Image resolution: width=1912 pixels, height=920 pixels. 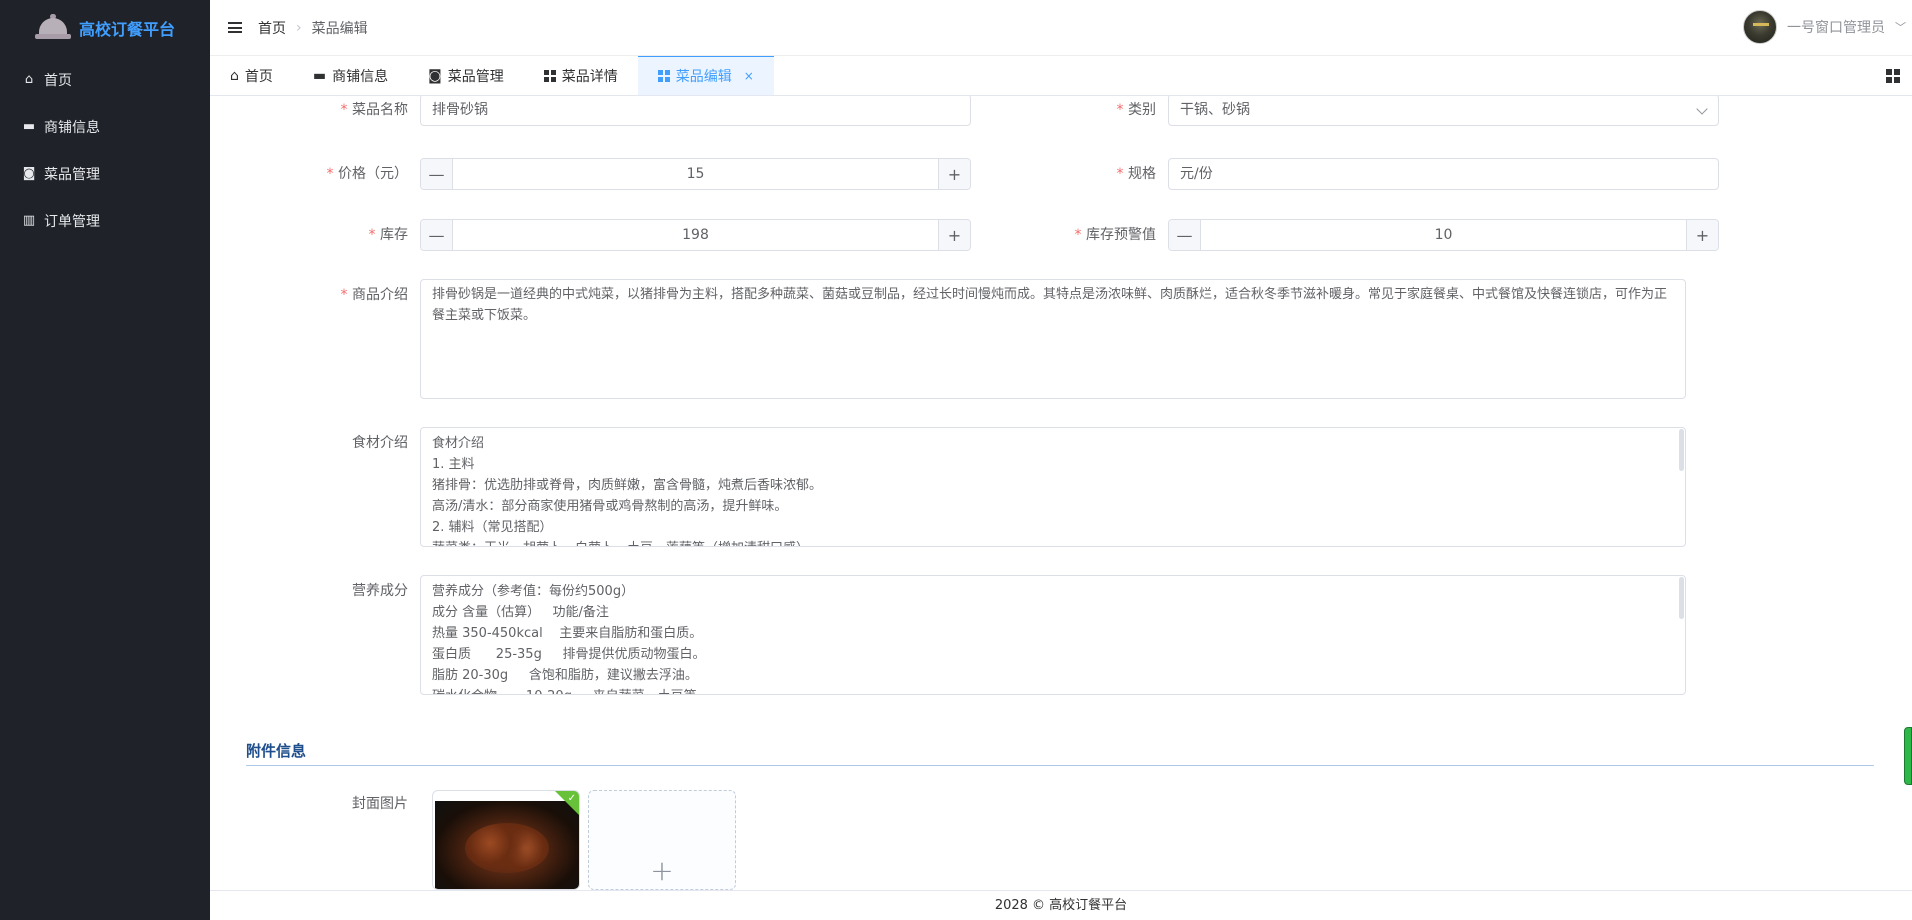 What do you see at coordinates (380, 443) in the screenshot?
I see `label-ingredients: 食材介绍` at bounding box center [380, 443].